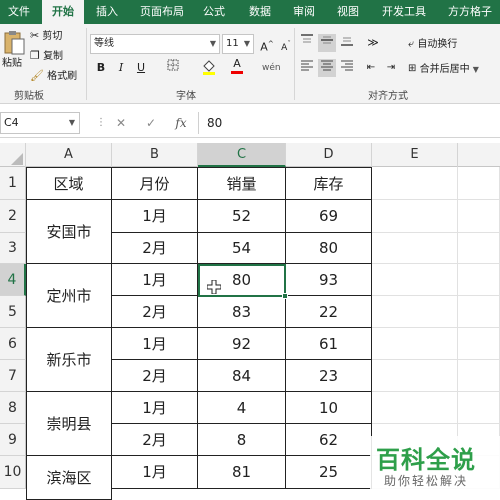 The image size is (500, 500). What do you see at coordinates (13, 183) in the screenshot?
I see `row-header-1: 1` at bounding box center [13, 183].